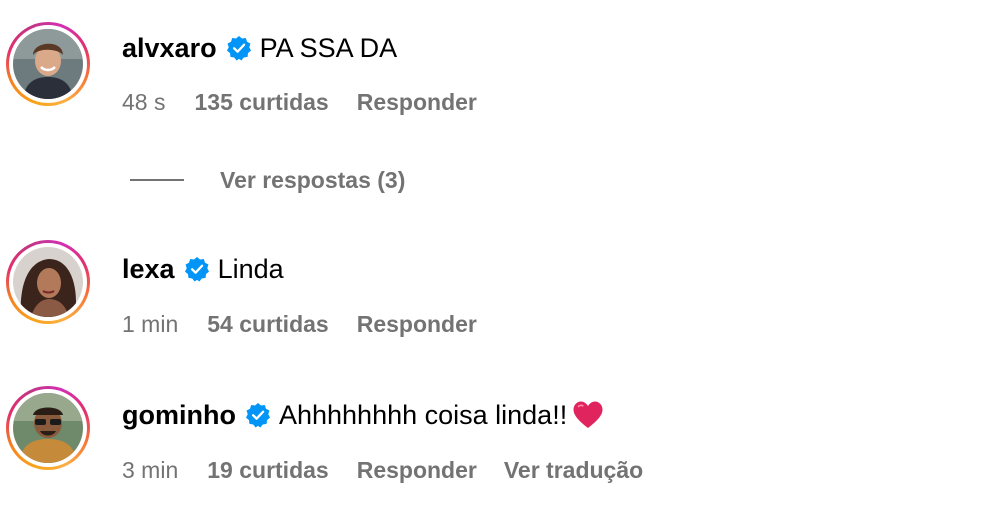  What do you see at coordinates (267, 324) in the screenshot?
I see `likes-count-link: 54 curtidas` at bounding box center [267, 324].